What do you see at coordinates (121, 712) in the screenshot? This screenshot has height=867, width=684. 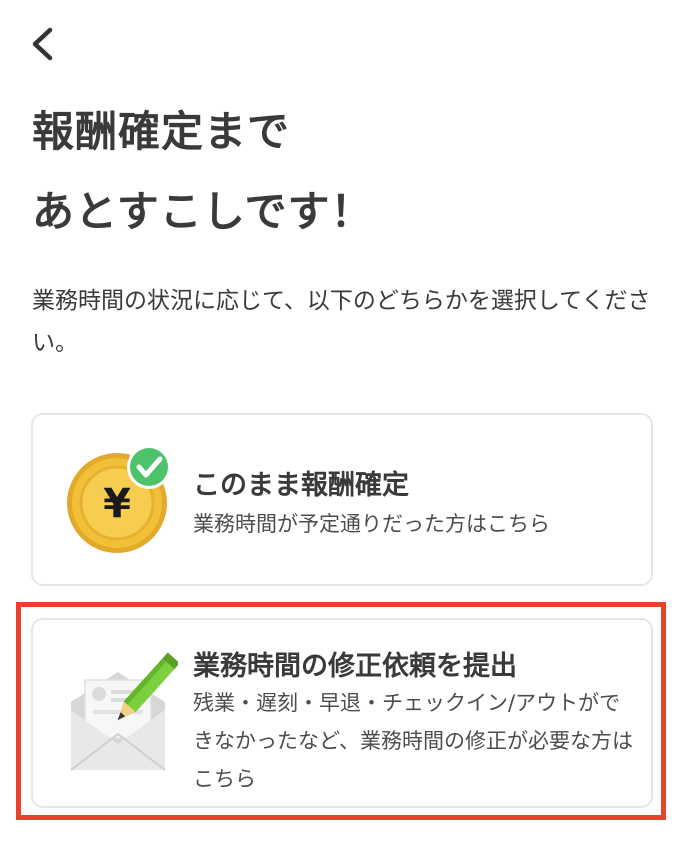 I see `envelope-pencil-icon` at bounding box center [121, 712].